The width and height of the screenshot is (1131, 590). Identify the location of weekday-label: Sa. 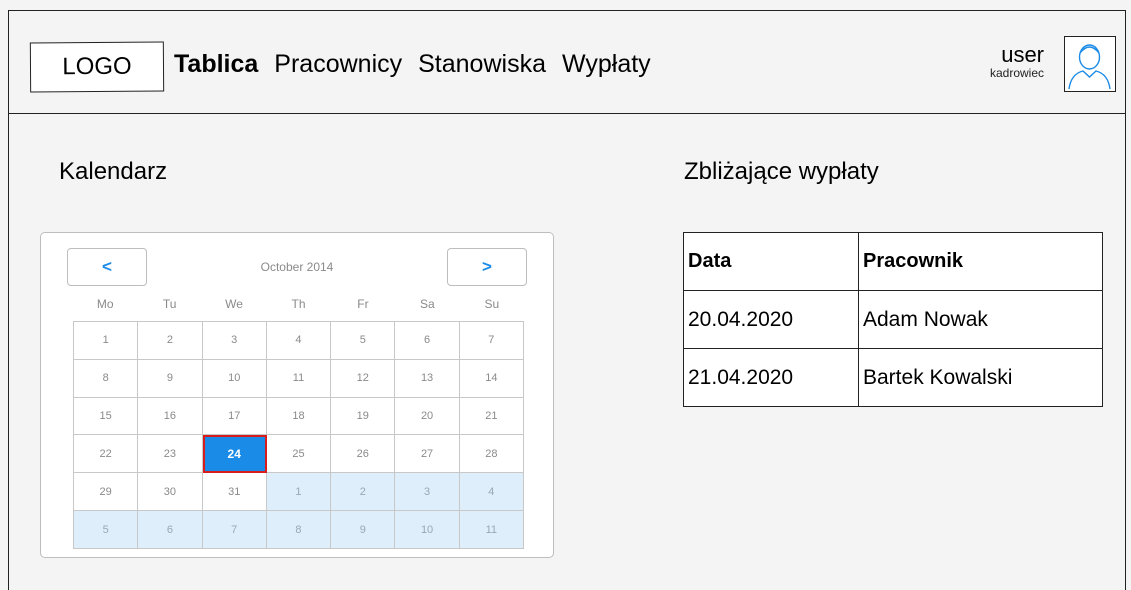
(427, 304).